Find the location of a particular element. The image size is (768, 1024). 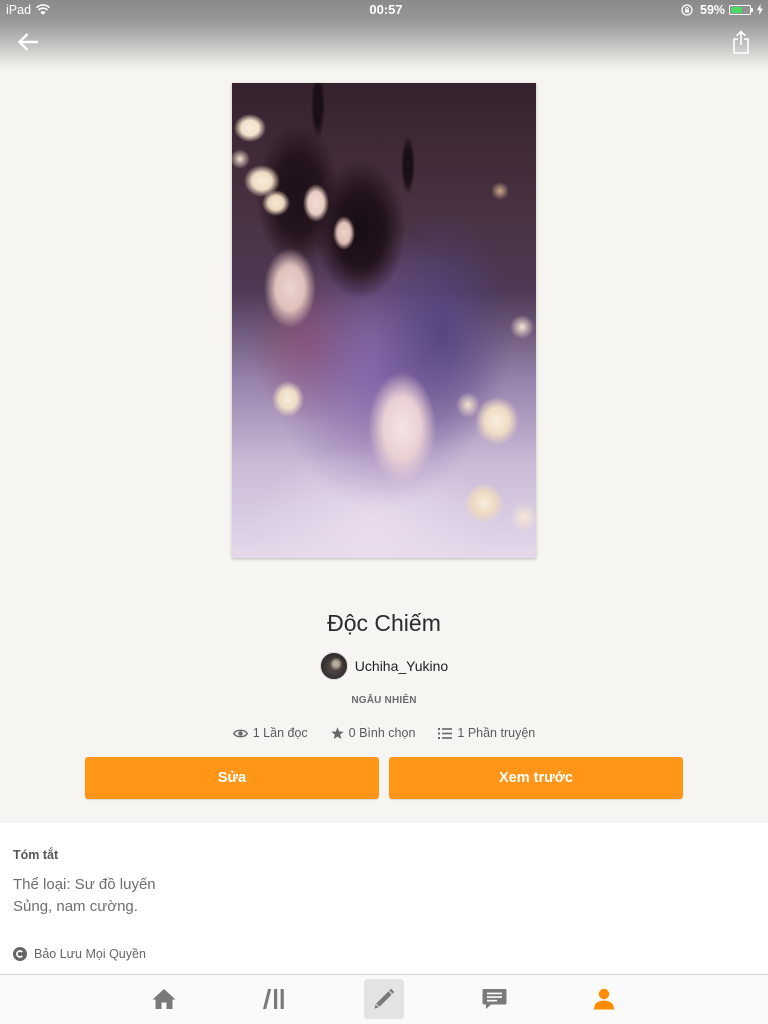

author-avatar is located at coordinates (333, 666).